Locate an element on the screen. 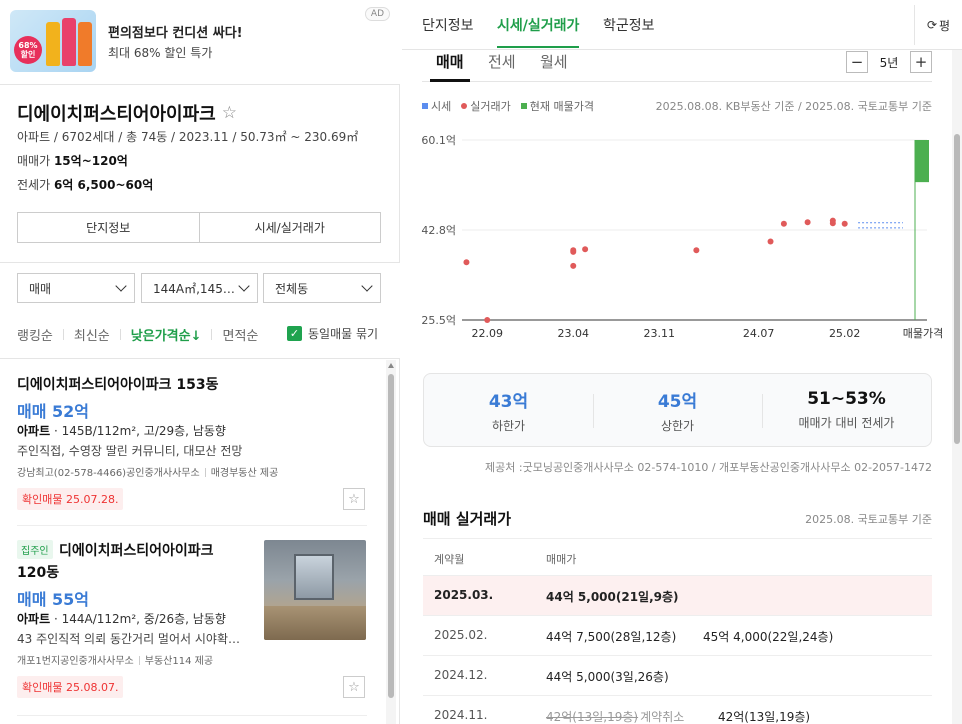 The height and width of the screenshot is (724, 962). deal-date: 2024.11. is located at coordinates (461, 715).